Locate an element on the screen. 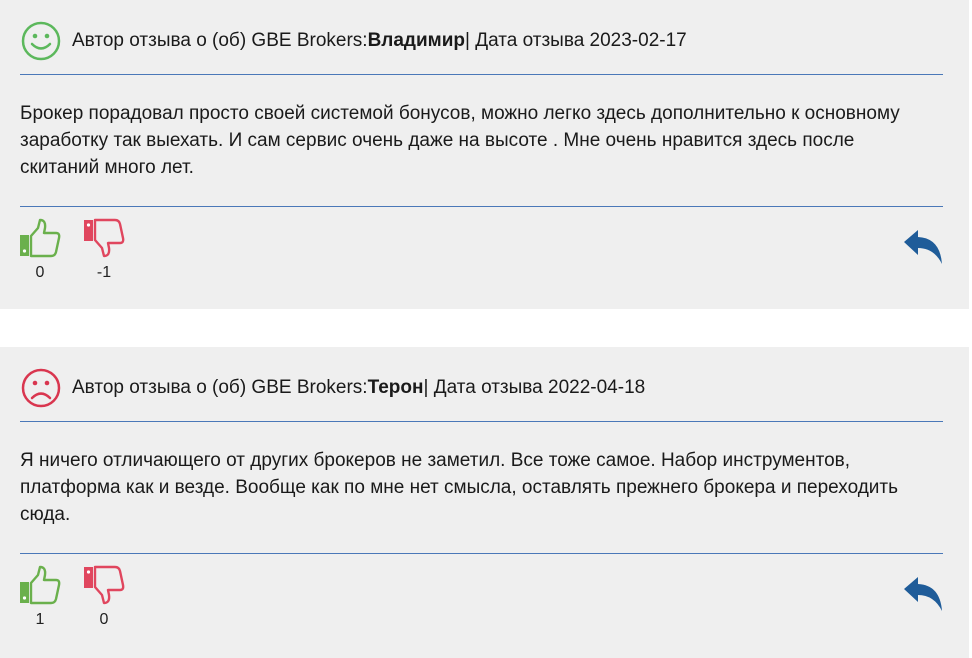  like-count: 0 is located at coordinates (40, 272).